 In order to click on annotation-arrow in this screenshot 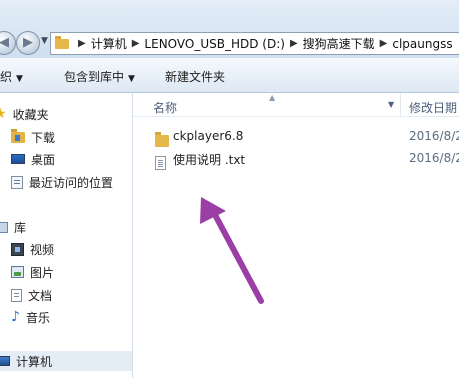, I will do `click(232, 250)`.